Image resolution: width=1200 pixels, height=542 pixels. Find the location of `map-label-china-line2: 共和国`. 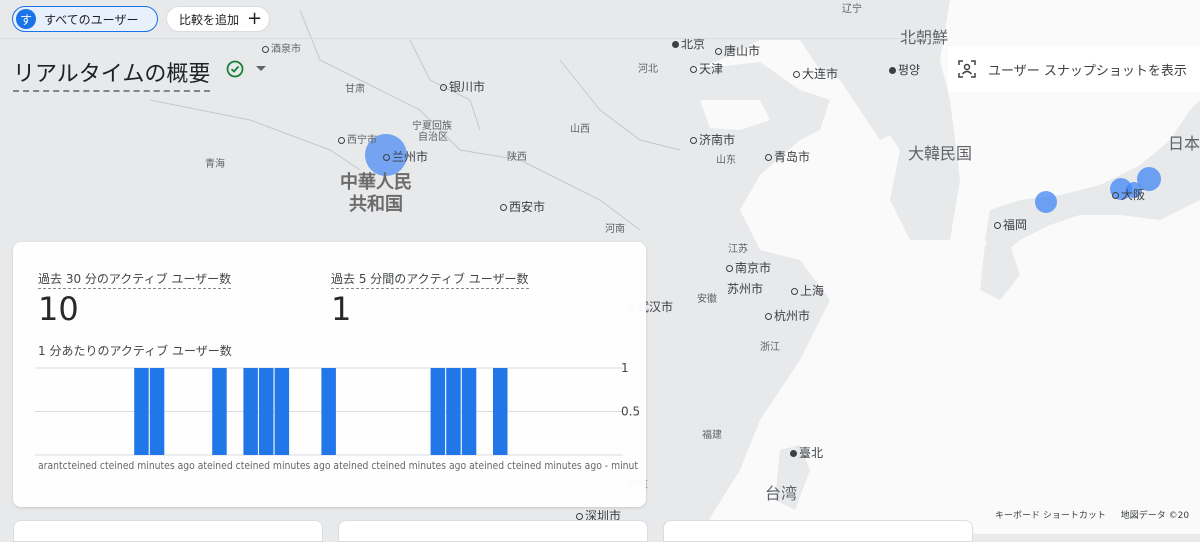

map-label-china-line2: 共和国 is located at coordinates (376, 204).